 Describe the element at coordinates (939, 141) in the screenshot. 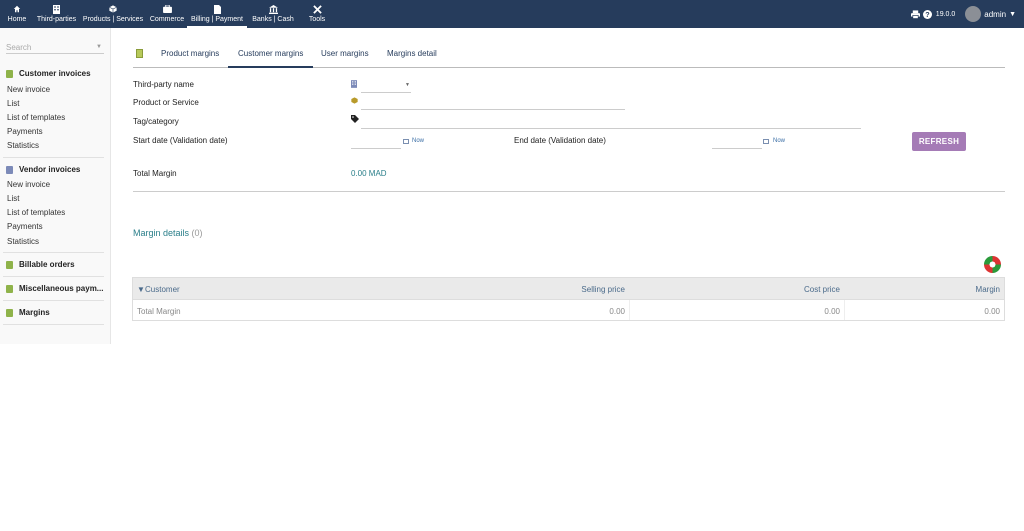

I see `refresh-button: REFRESH` at that location.